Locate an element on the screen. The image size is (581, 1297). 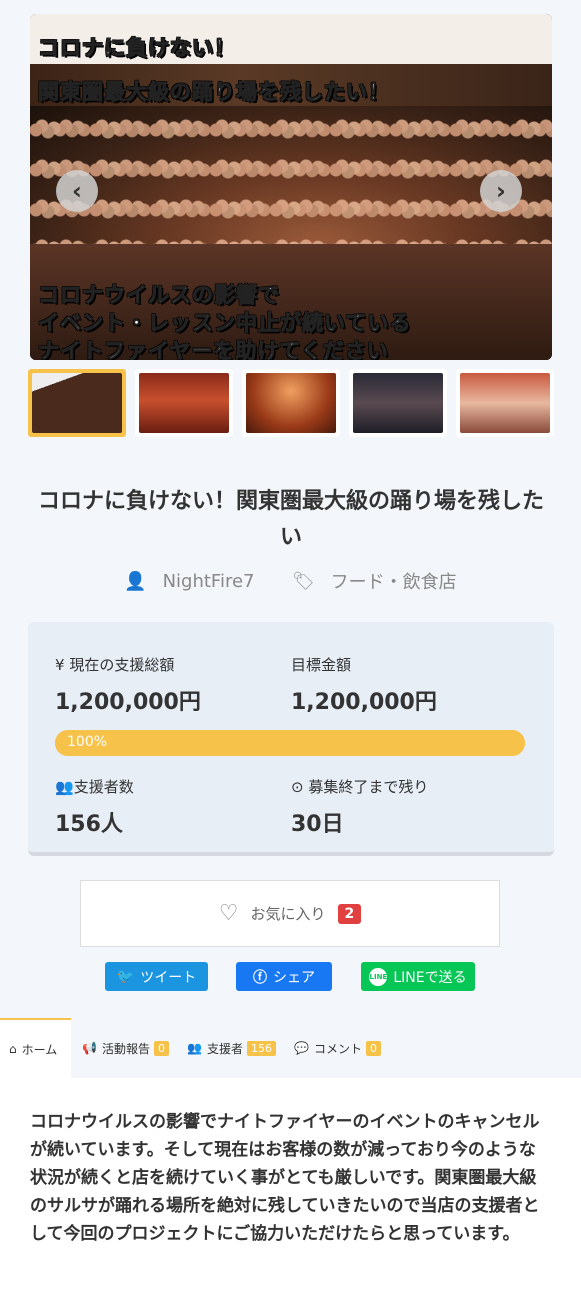
tab-count-badge: 156 is located at coordinates (261, 1048).